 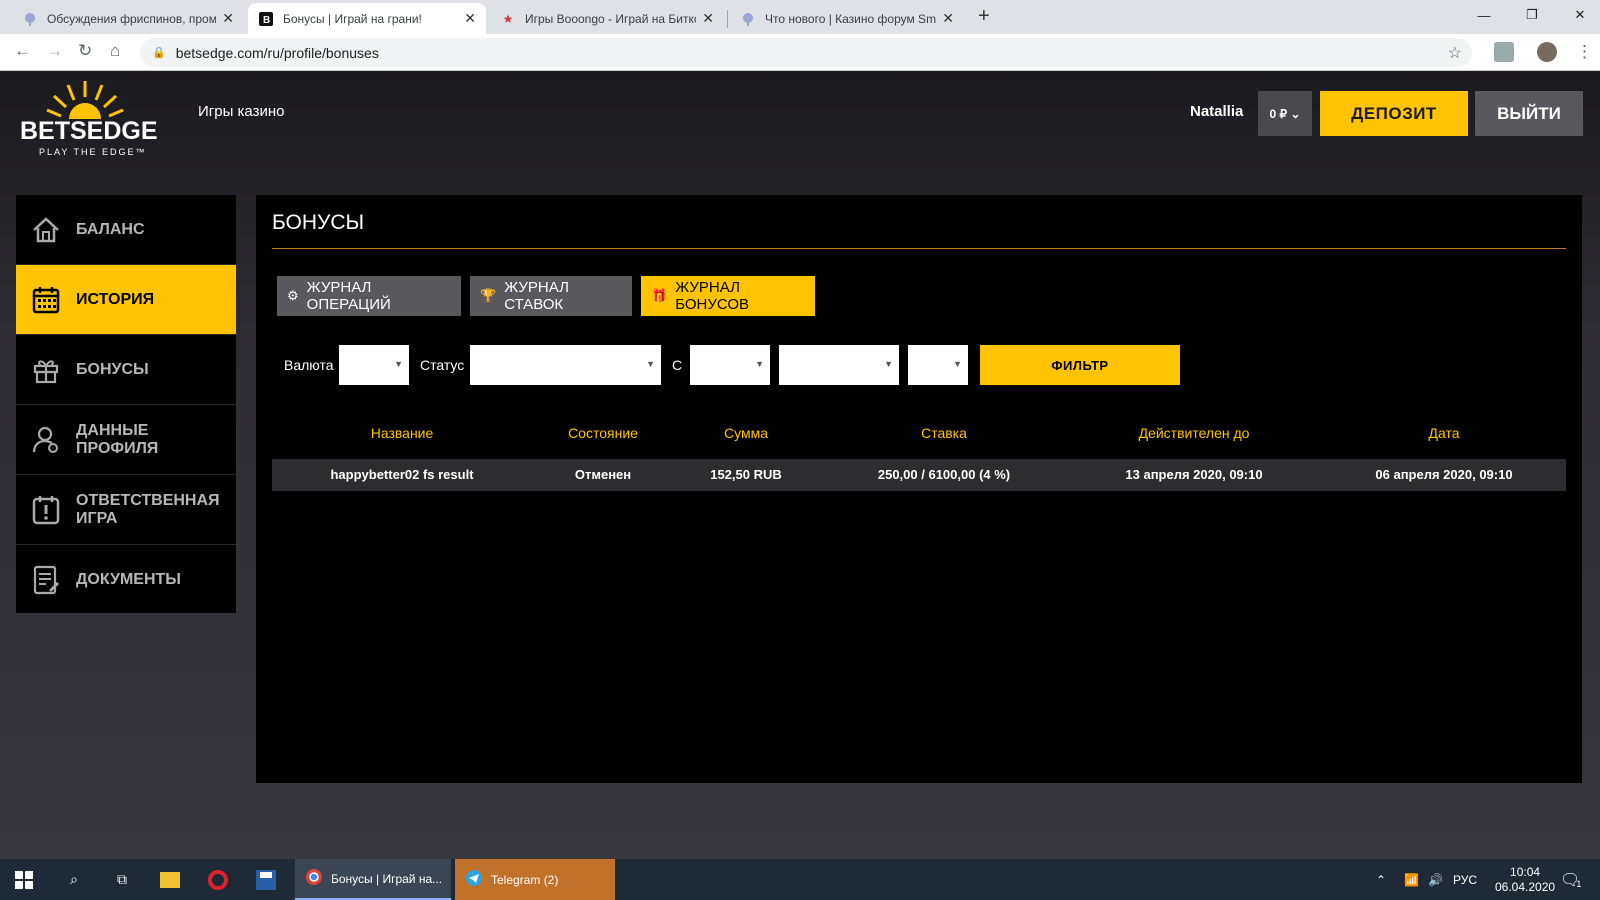 What do you see at coordinates (89, 131) in the screenshot?
I see `logo-brand-text: BETSEDGE` at bounding box center [89, 131].